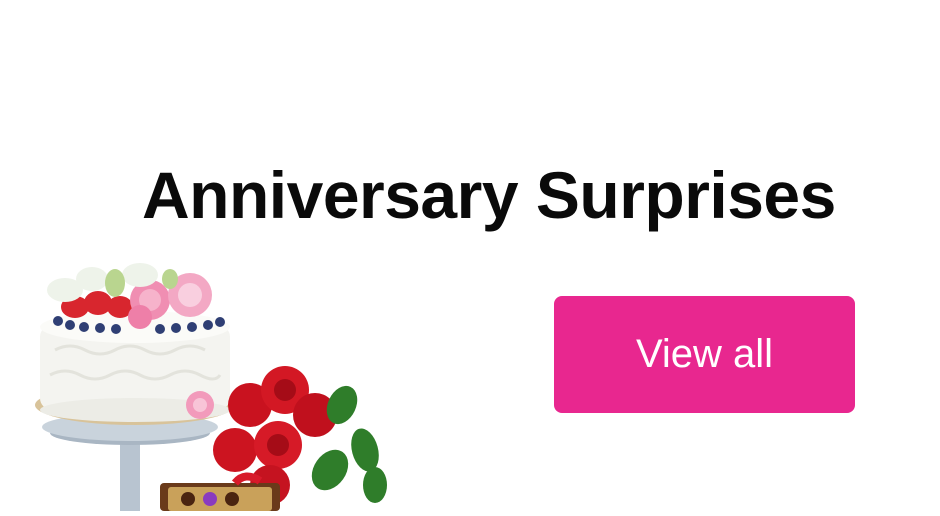 The height and width of the screenshot is (516, 940). Describe the element at coordinates (489, 194) in the screenshot. I see `section-title: Anniversary Surprises` at that location.